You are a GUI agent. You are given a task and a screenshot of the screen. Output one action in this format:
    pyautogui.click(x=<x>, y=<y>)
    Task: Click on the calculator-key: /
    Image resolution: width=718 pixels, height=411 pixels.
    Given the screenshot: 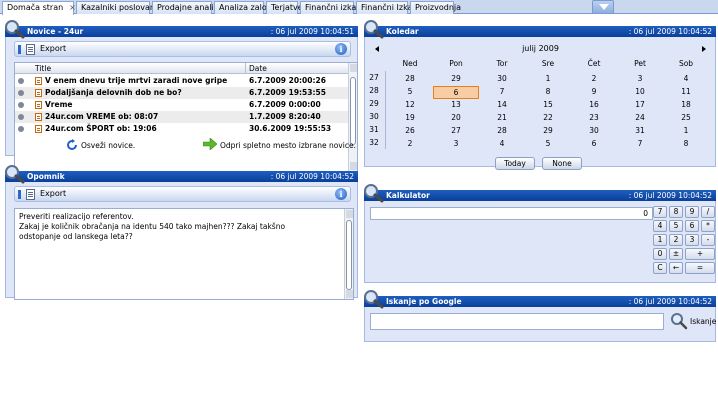 What is the action you would take?
    pyautogui.click(x=708, y=212)
    